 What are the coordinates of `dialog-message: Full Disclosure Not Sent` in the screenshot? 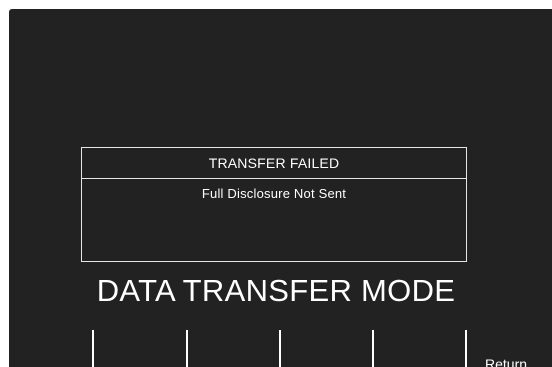 It's located at (274, 193).